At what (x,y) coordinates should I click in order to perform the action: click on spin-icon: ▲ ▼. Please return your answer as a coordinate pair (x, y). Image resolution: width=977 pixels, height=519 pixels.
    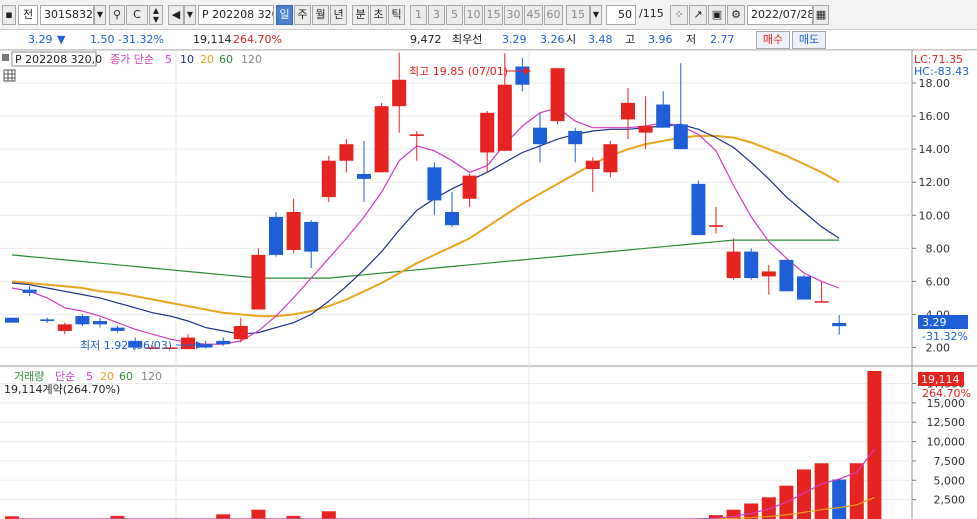
    Looking at the image, I should click on (156, 15).